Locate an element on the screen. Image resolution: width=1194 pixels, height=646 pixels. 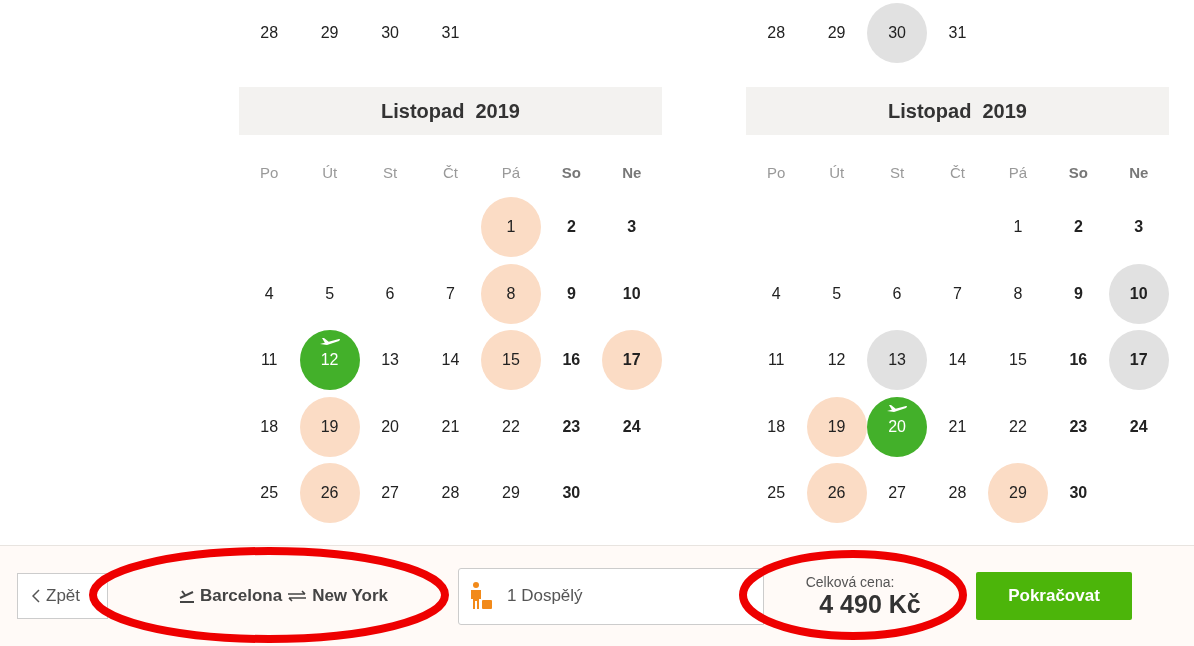
passenger-field: 1 Dospělý is located at coordinates (611, 596).